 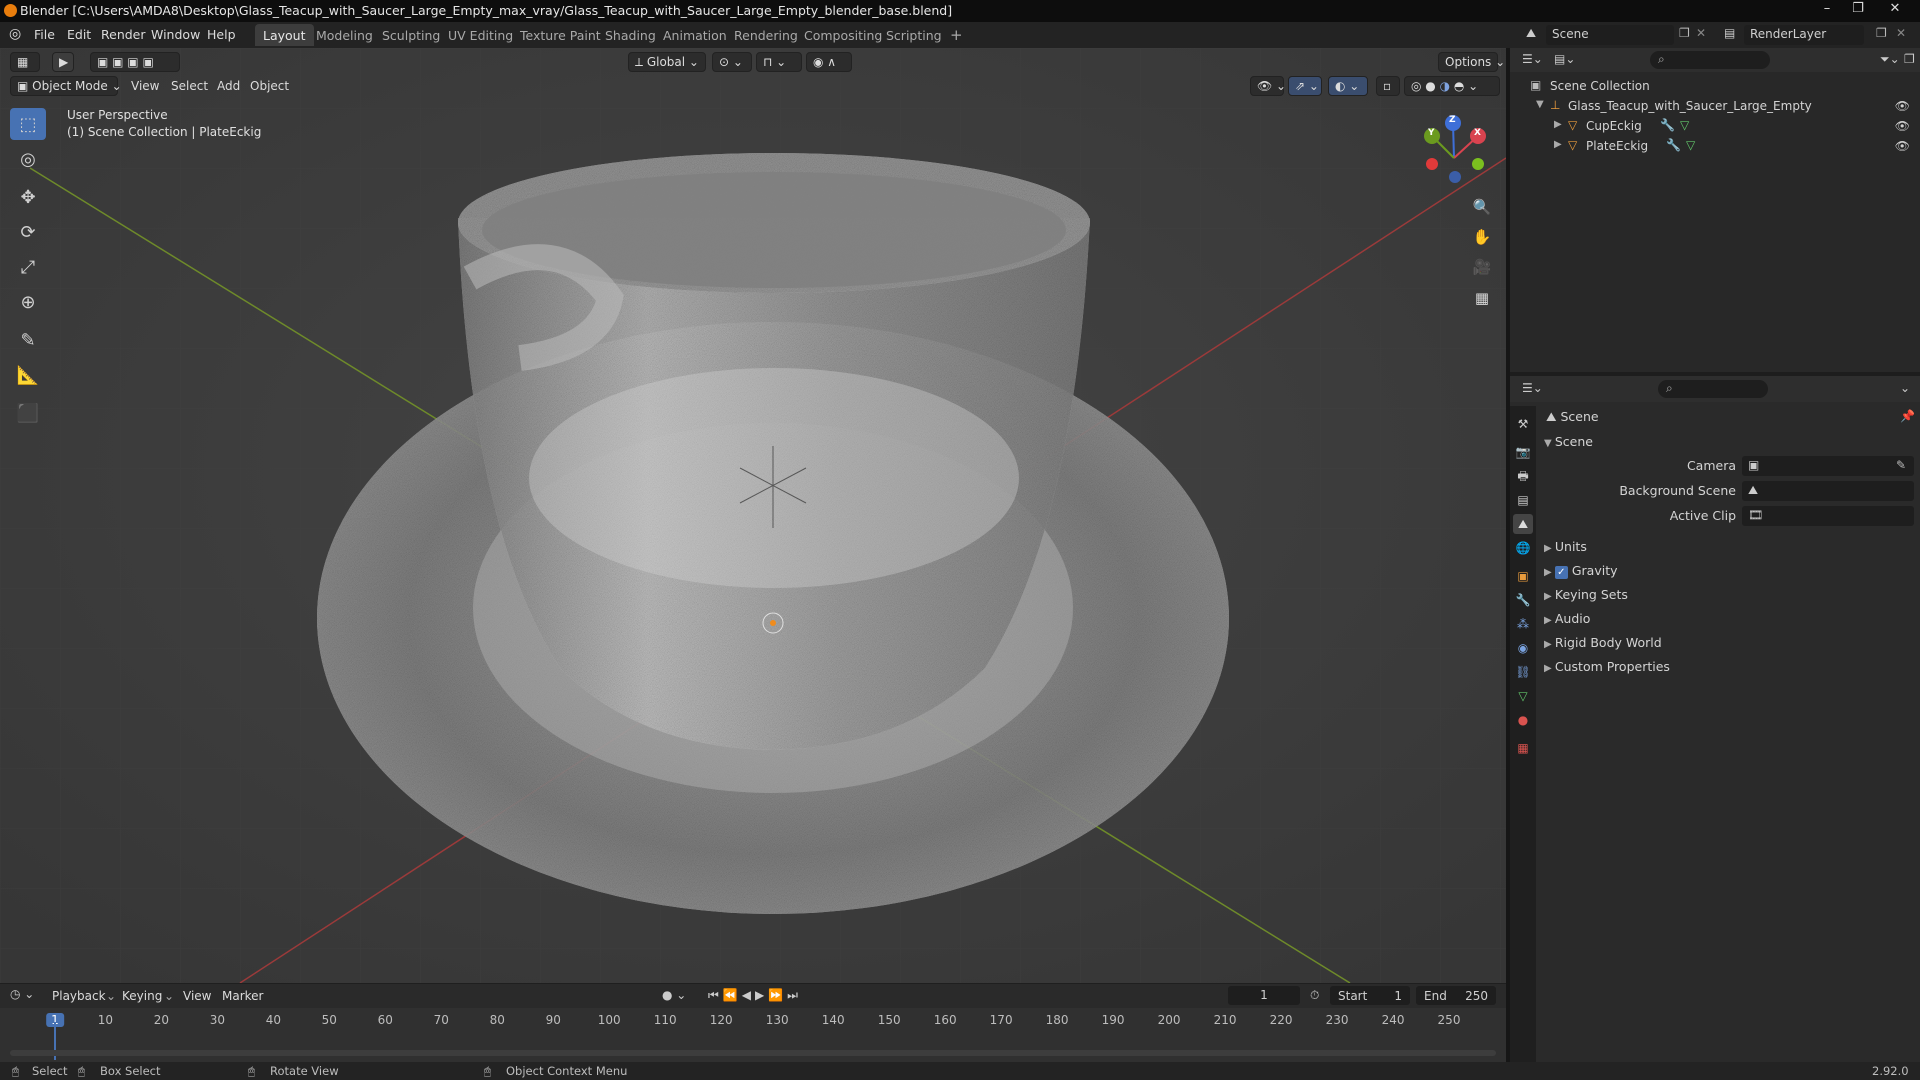 I want to click on menu-edit: Edit, so click(x=79, y=34).